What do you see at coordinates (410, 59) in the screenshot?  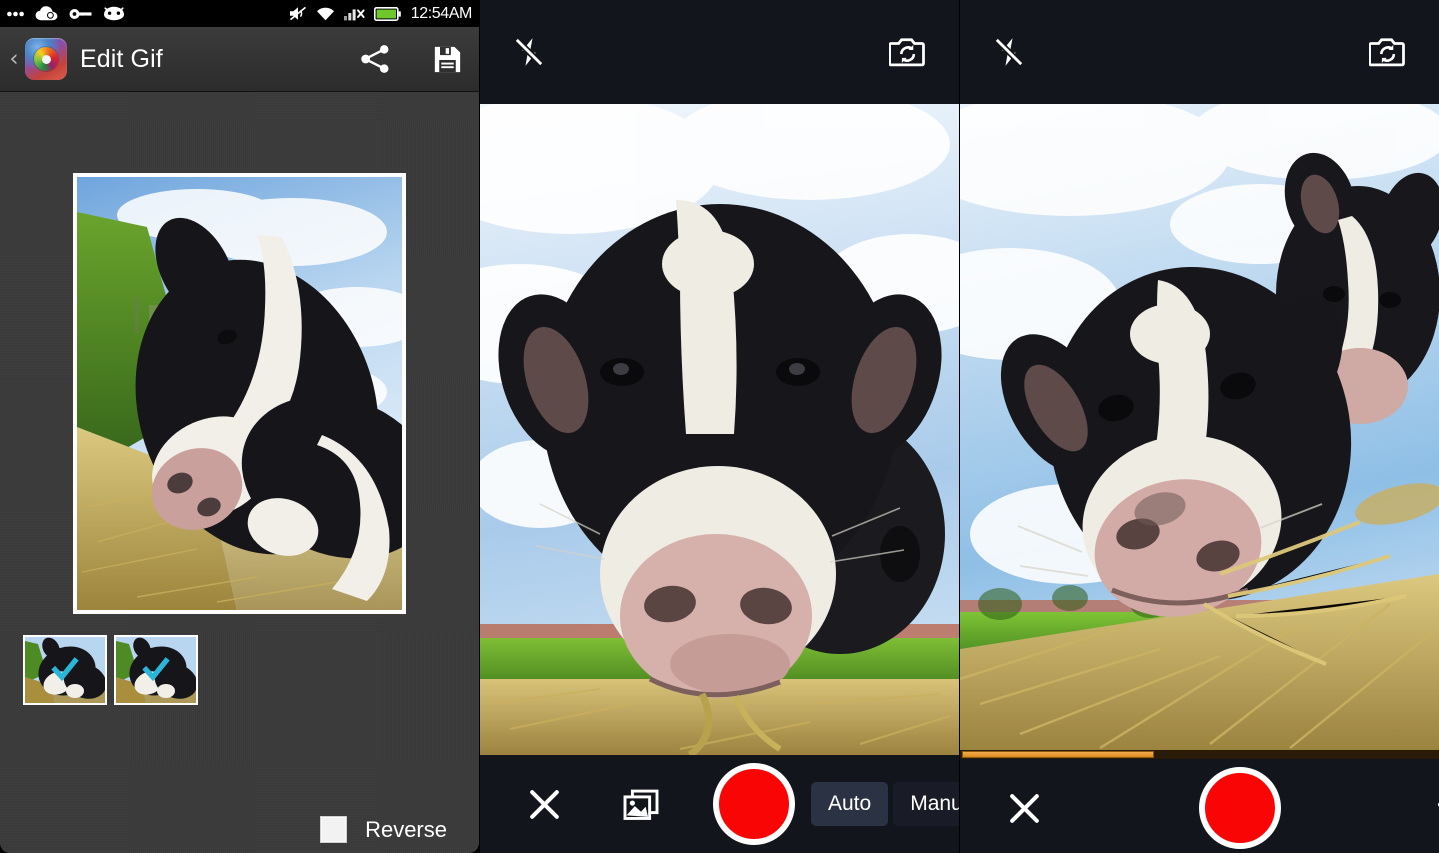 I see `action-bar-buttons` at bounding box center [410, 59].